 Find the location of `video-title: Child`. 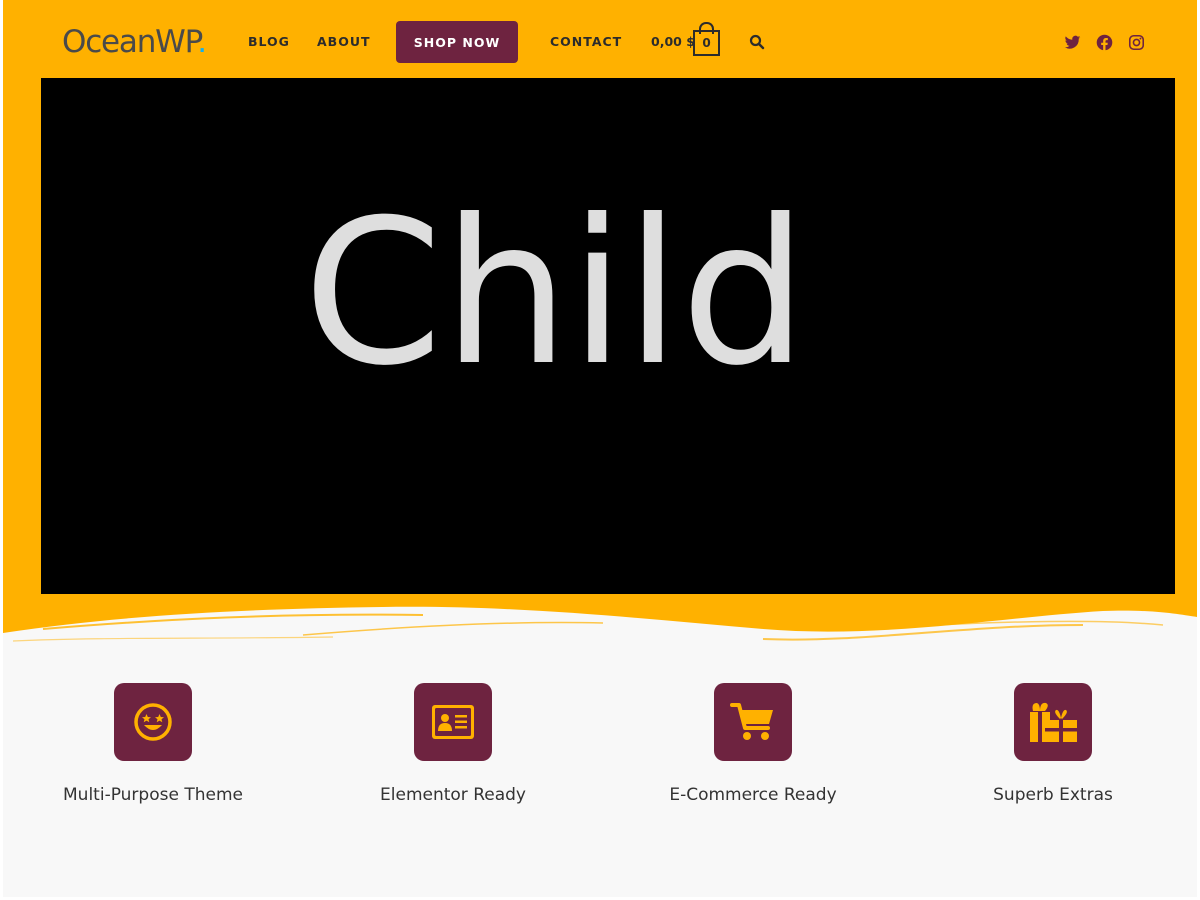

video-title: Child is located at coordinates (555, 293).